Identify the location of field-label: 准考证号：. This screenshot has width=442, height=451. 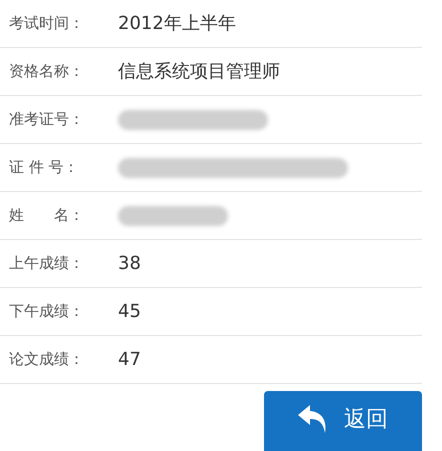
(46, 119).